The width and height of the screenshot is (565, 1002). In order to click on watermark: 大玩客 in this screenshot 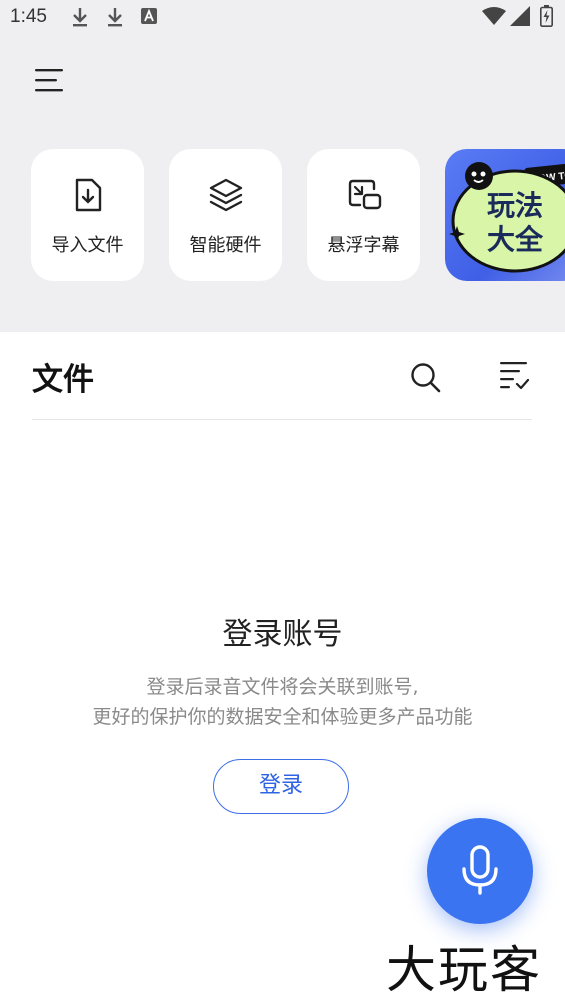, I will do `click(464, 970)`.